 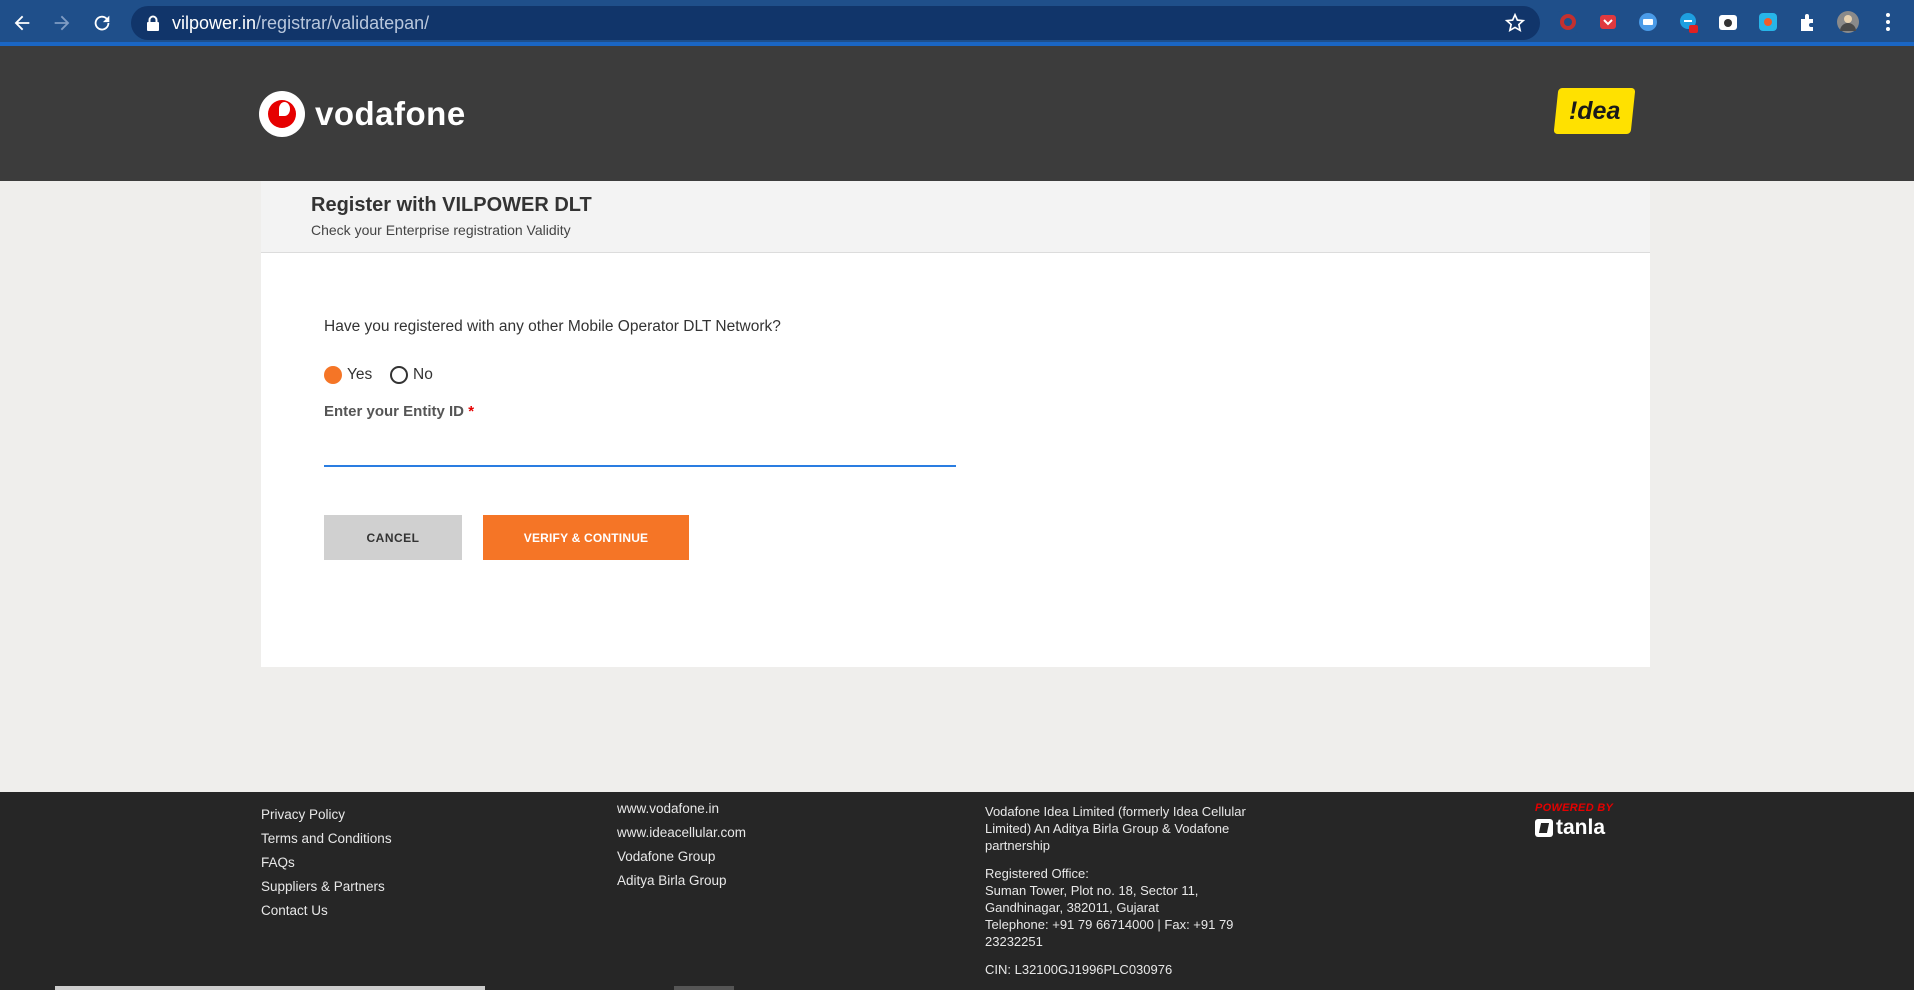 What do you see at coordinates (1688, 22) in the screenshot?
I see `extension-vpn-icon` at bounding box center [1688, 22].